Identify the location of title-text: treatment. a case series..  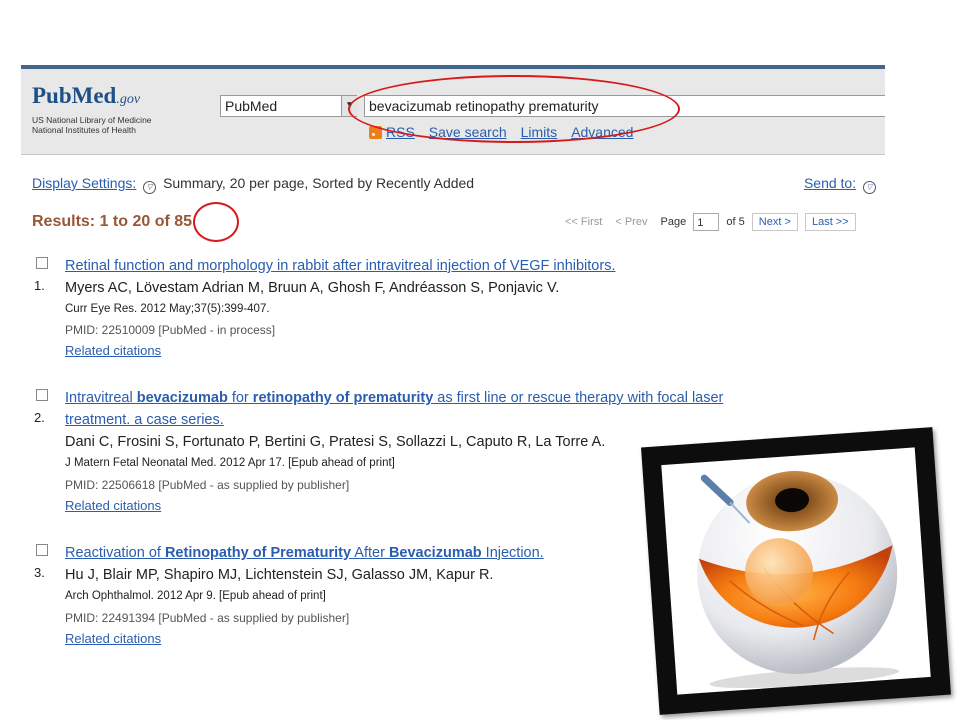
(144, 420).